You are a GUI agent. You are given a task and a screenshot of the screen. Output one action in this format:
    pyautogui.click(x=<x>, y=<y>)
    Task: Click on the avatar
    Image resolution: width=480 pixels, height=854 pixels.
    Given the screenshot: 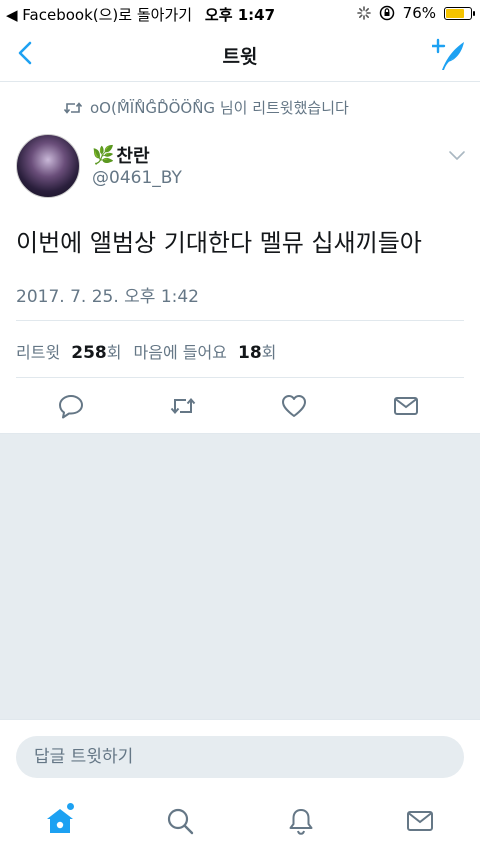 What is the action you would take?
    pyautogui.click(x=48, y=166)
    